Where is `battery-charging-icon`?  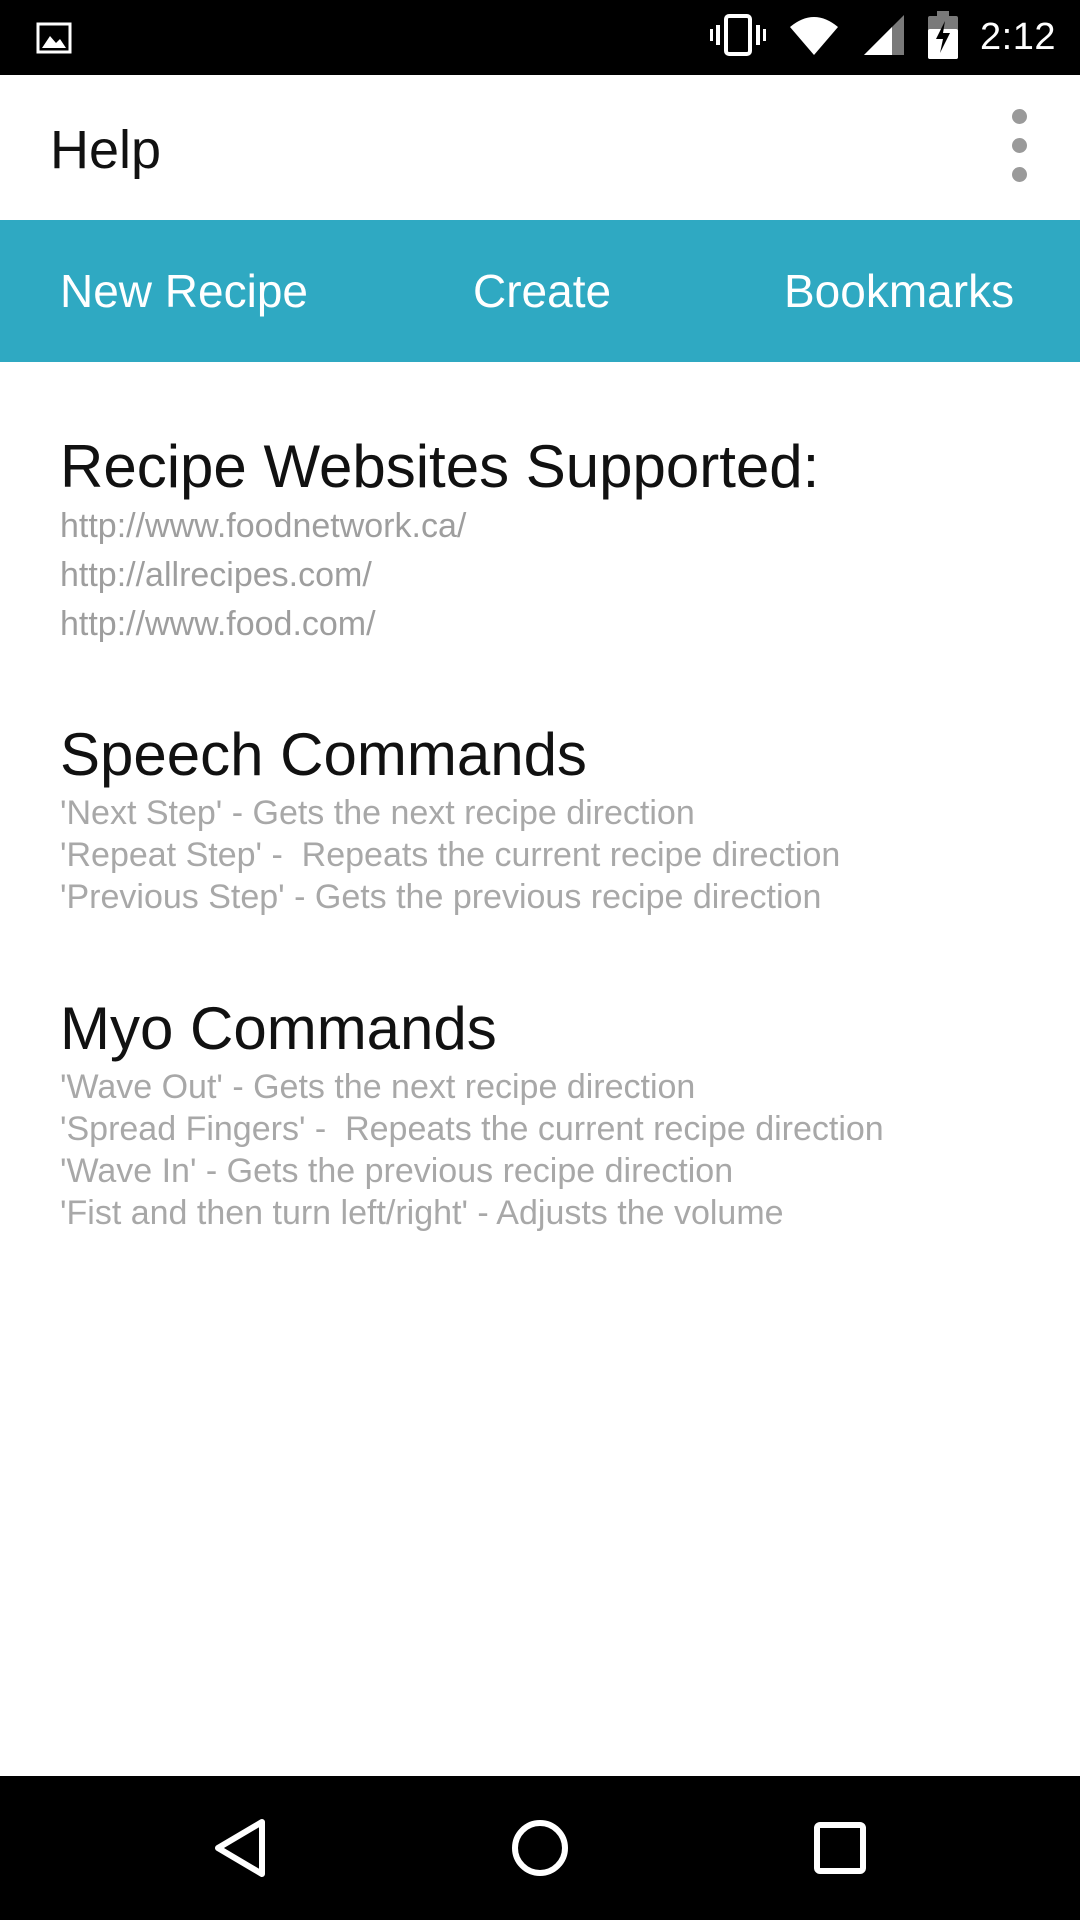 battery-charging-icon is located at coordinates (943, 37).